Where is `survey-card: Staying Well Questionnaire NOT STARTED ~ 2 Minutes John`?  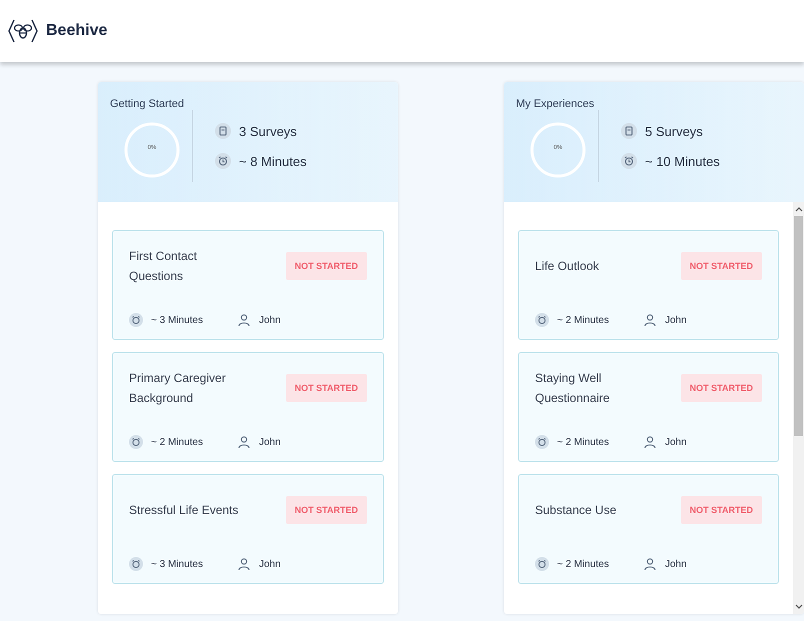
survey-card: Staying Well Questionnaire NOT STARTED ~ 2 Minutes John is located at coordinates (648, 407).